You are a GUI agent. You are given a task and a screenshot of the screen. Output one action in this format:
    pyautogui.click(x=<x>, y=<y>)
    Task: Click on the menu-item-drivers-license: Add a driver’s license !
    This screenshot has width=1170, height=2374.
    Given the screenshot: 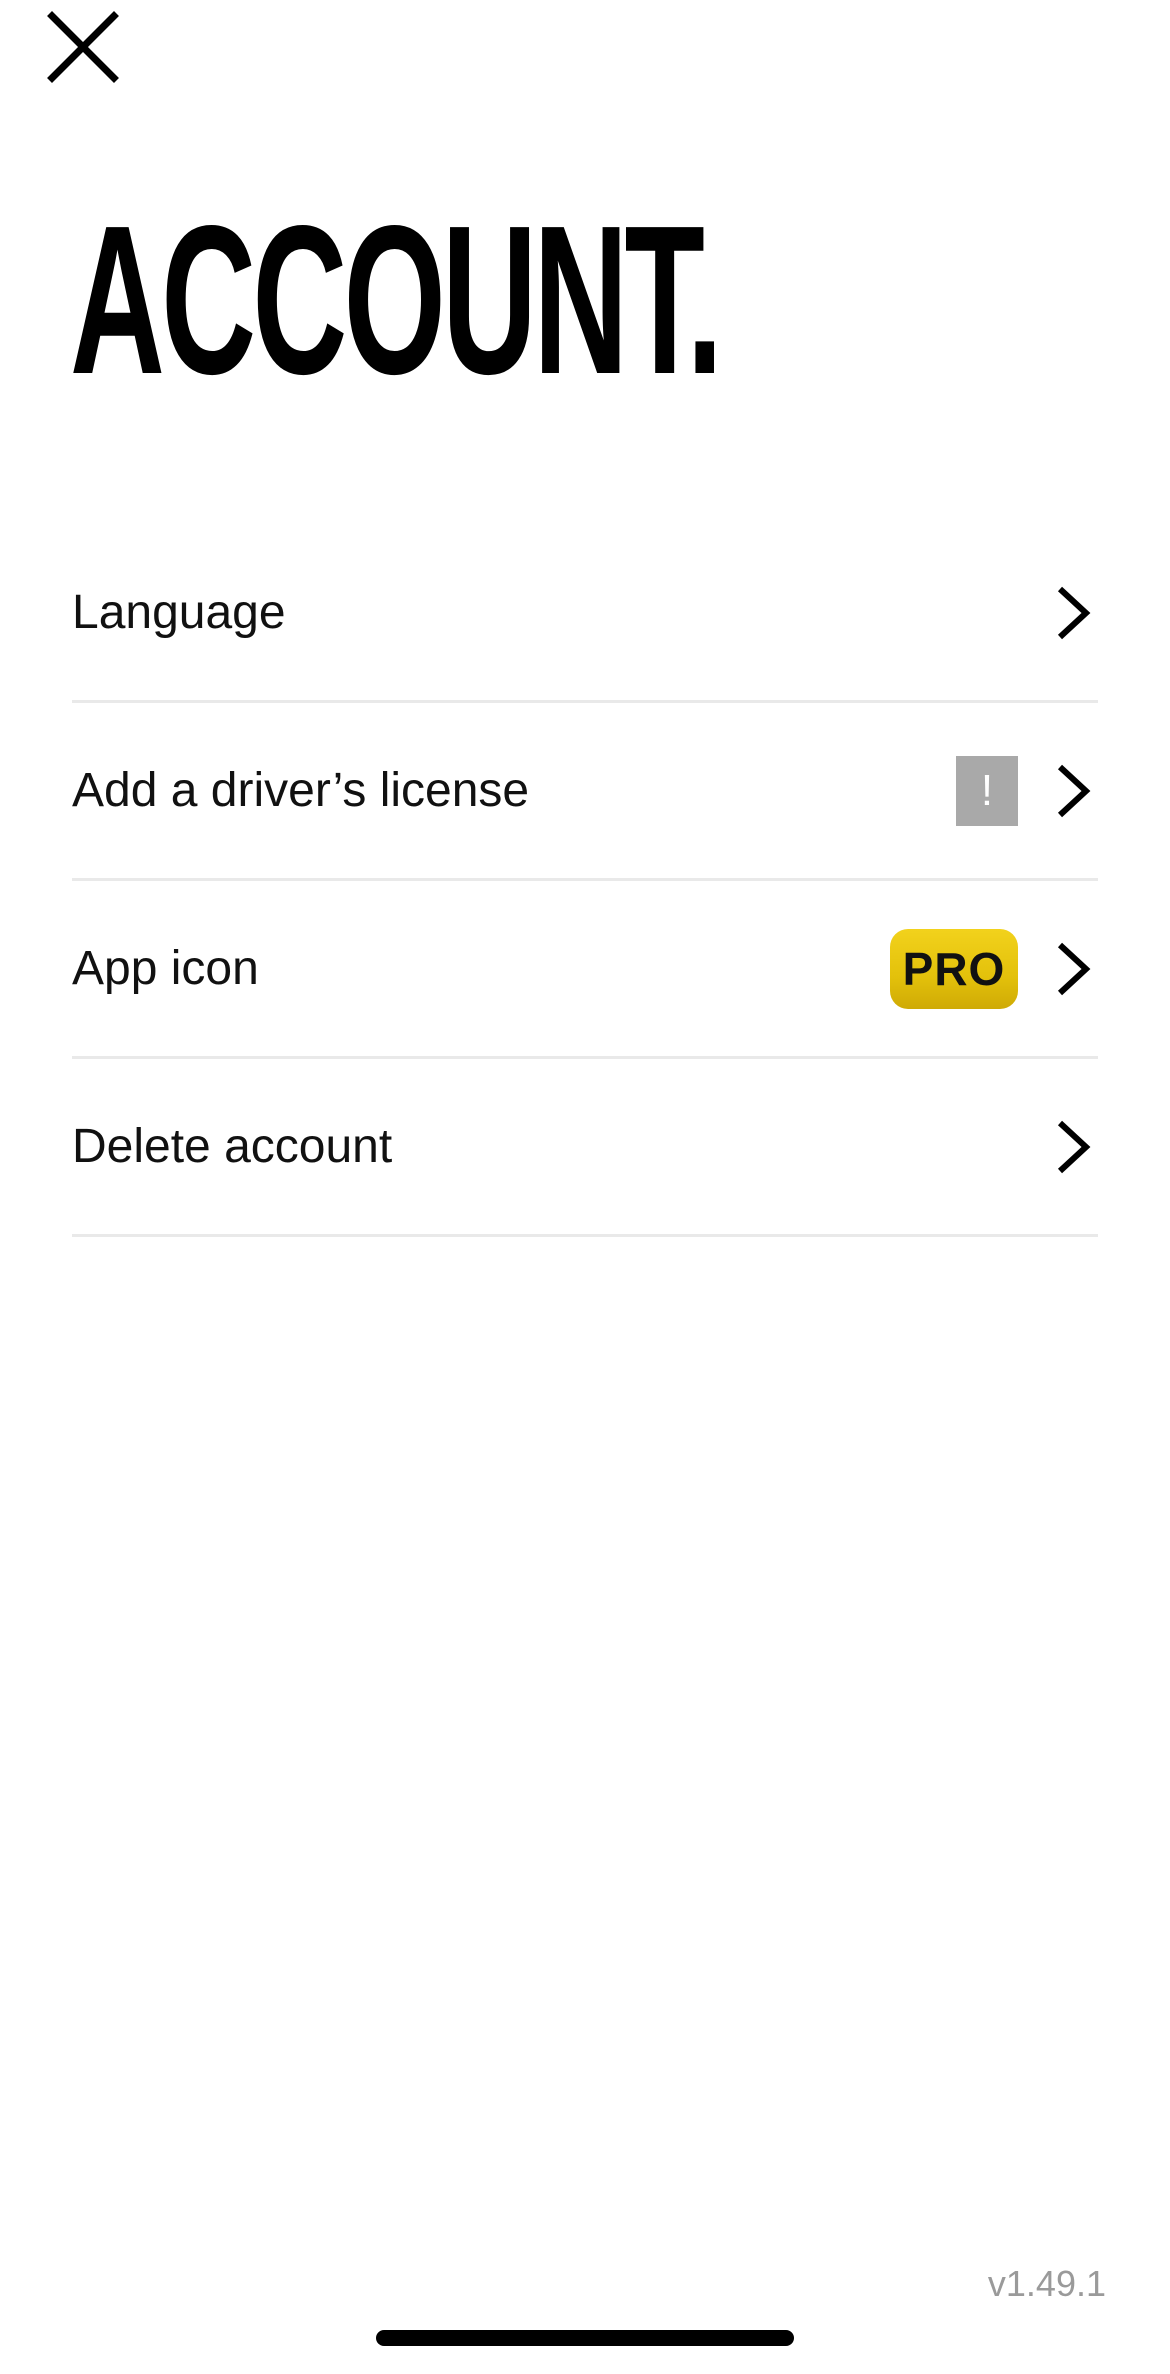 What is the action you would take?
    pyautogui.click(x=585, y=792)
    